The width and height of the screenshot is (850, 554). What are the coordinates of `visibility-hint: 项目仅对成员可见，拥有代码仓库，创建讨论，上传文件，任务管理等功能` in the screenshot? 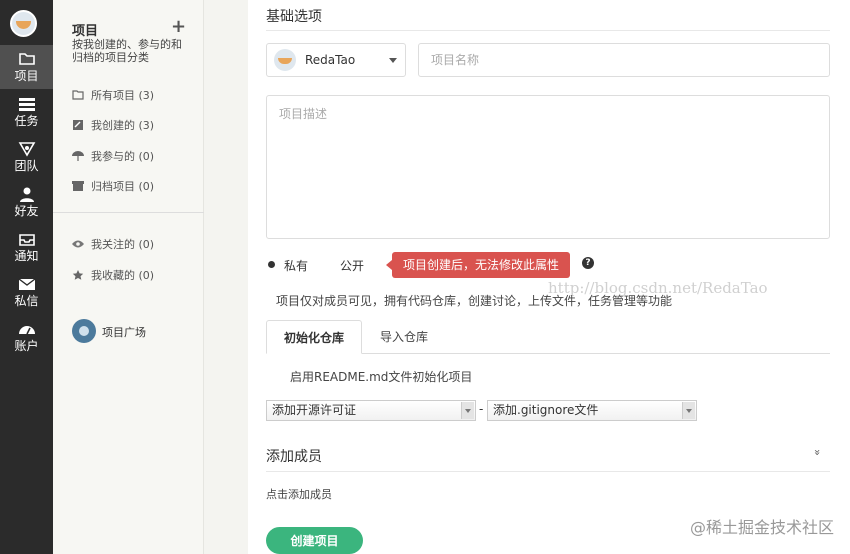 It's located at (474, 301).